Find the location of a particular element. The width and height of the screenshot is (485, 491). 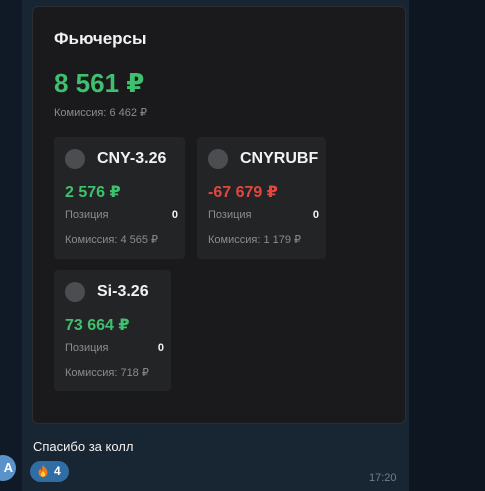

instrument-name: Si-3.26 is located at coordinates (123, 291).